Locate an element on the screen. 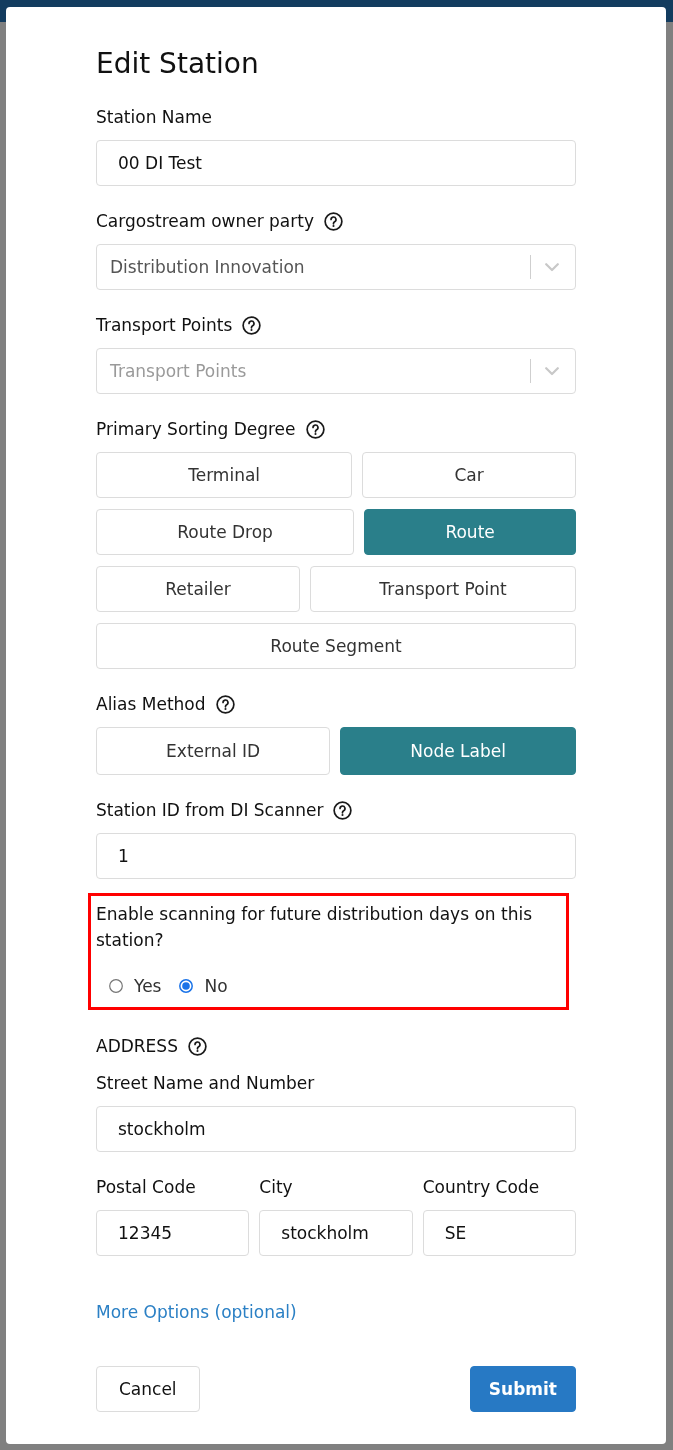  field-label: Country Code is located at coordinates (481, 1187).